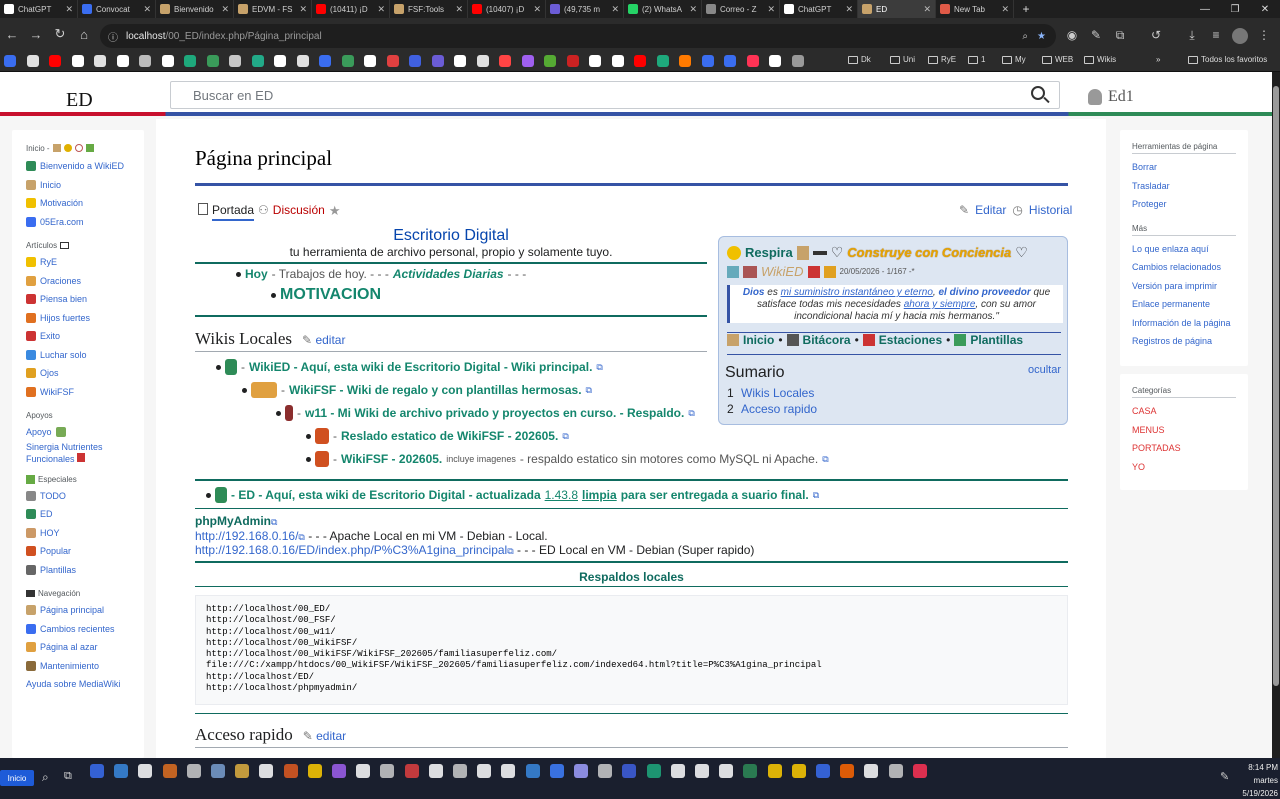  Describe the element at coordinates (1184, 323) in the screenshot. I see `sidebar-link: Información de la página` at that location.